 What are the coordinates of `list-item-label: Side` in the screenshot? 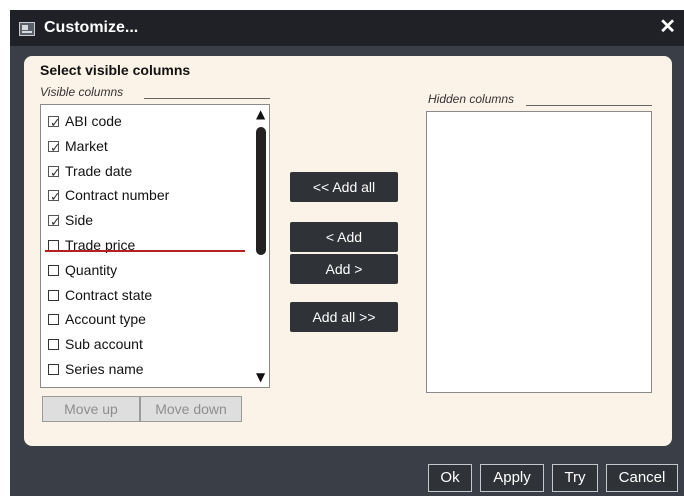 It's located at (79, 220).